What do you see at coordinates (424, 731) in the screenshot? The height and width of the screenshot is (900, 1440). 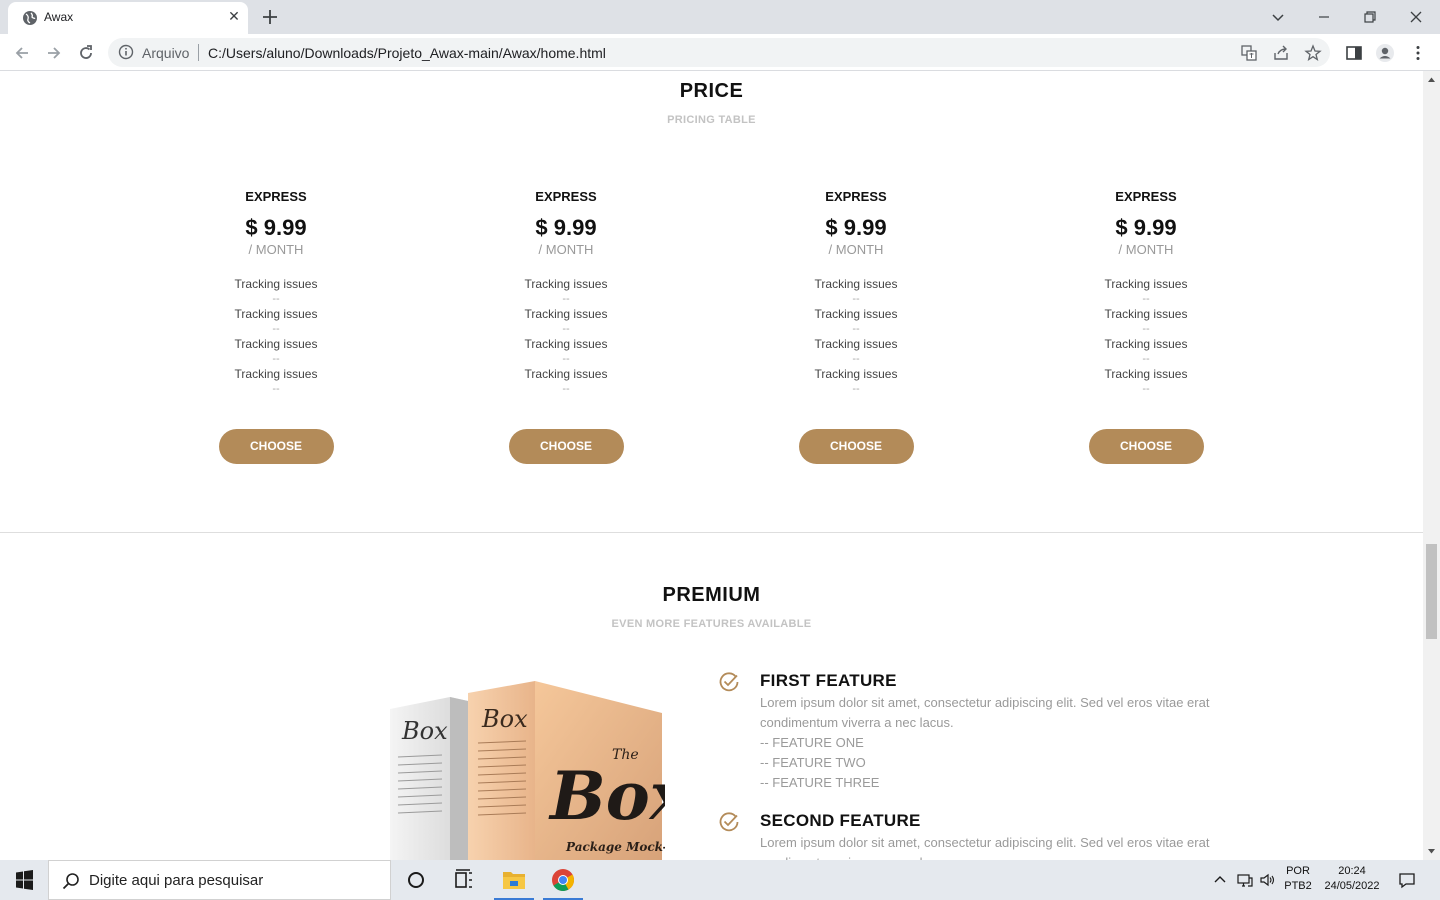 I see `back-box-brand: Box` at bounding box center [424, 731].